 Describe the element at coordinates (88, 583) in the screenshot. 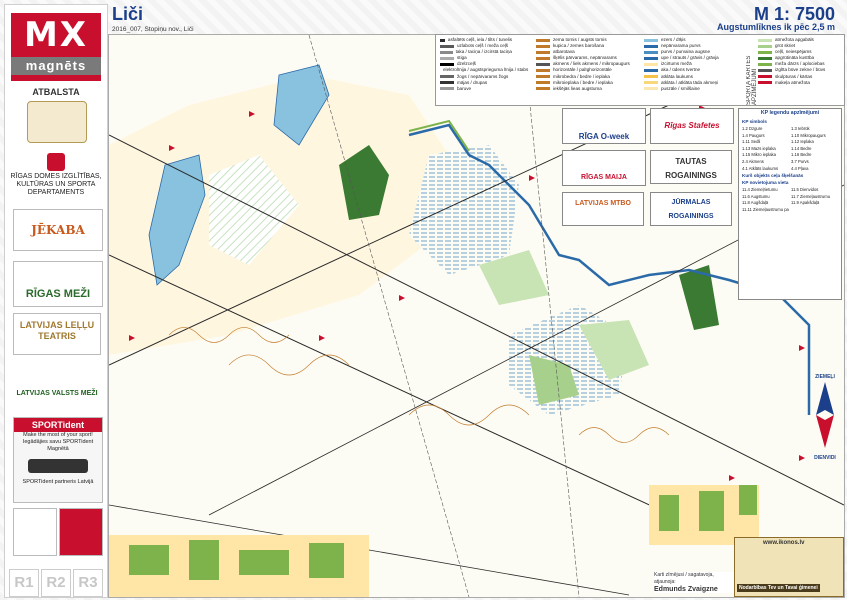

I see `r3-box: R3` at that location.